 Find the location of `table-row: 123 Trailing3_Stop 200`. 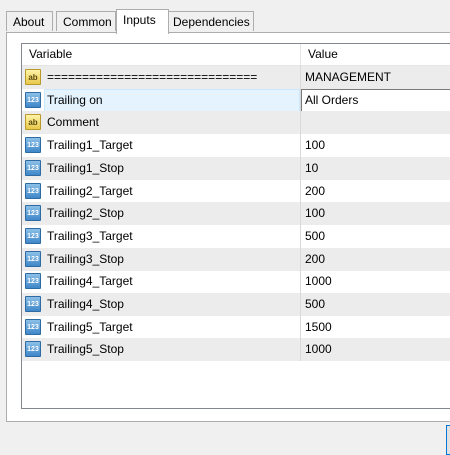

table-row: 123 Trailing3_Stop 200 is located at coordinates (236, 259).